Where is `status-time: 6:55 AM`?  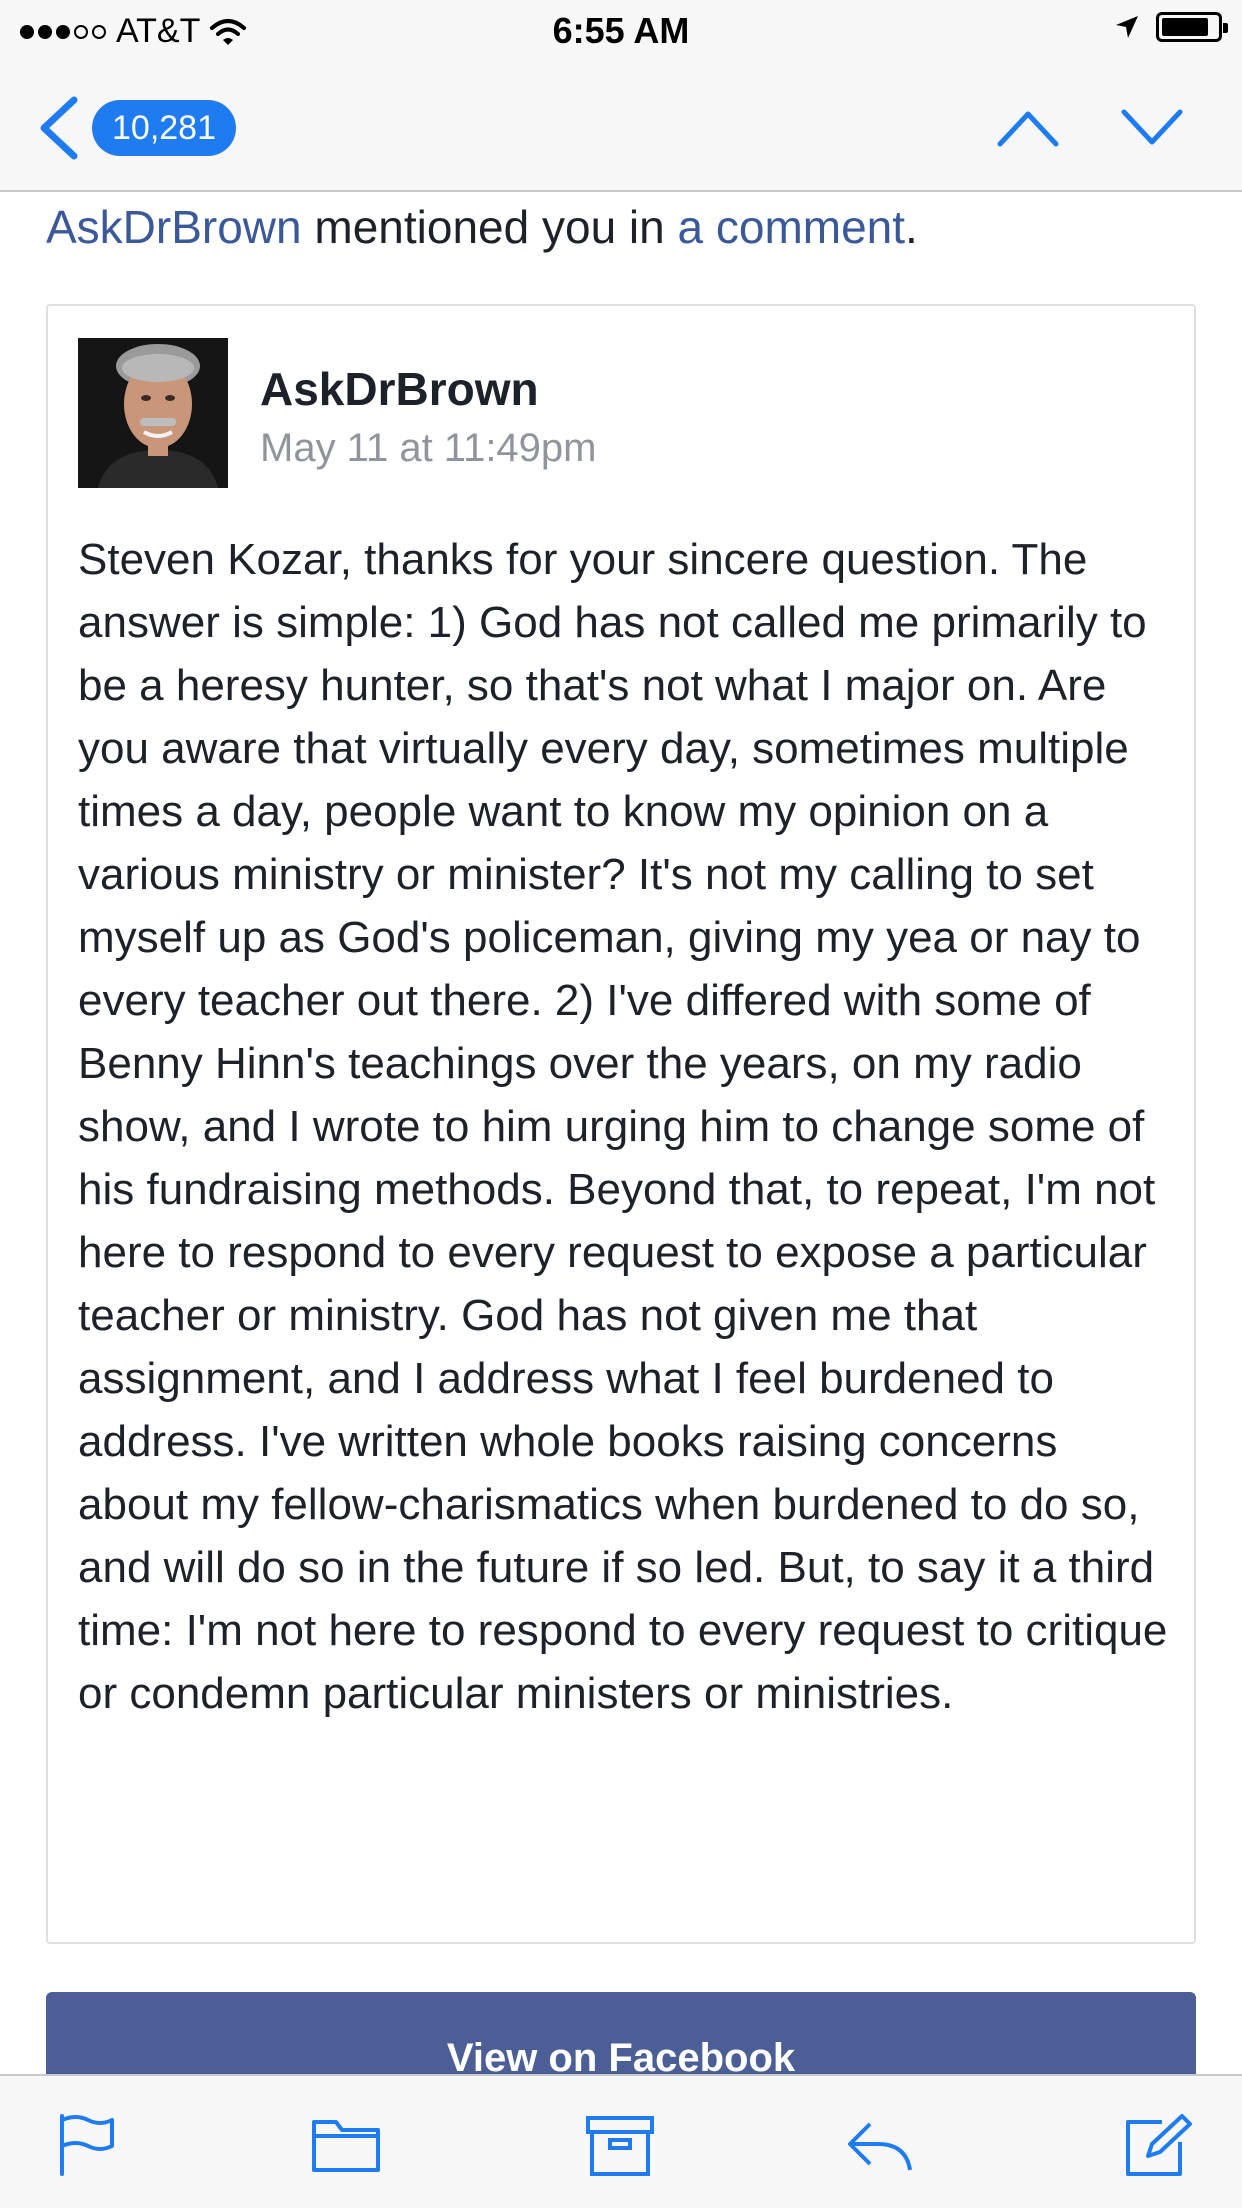 status-time: 6:55 AM is located at coordinates (621, 30).